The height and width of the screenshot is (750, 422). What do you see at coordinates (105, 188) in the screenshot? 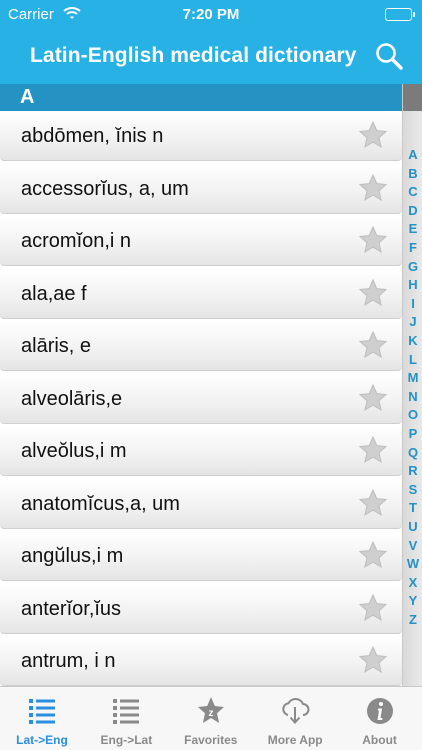
I see `entry-term: accessorĭus, a, um` at bounding box center [105, 188].